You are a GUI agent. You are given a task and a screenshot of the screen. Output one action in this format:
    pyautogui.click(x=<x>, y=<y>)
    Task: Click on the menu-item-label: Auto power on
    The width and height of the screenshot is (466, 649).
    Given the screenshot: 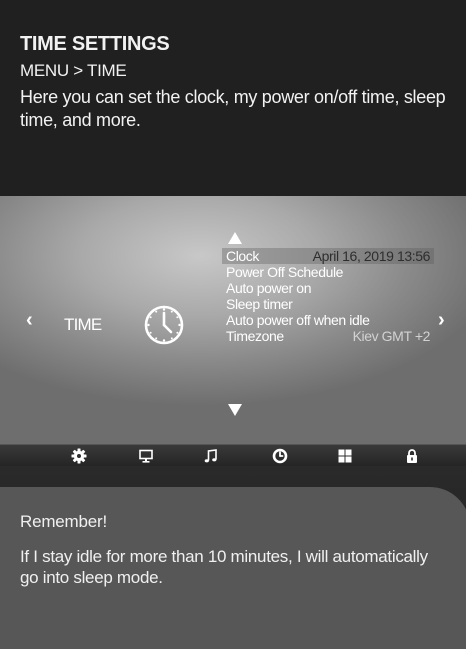 What is the action you would take?
    pyautogui.click(x=269, y=288)
    